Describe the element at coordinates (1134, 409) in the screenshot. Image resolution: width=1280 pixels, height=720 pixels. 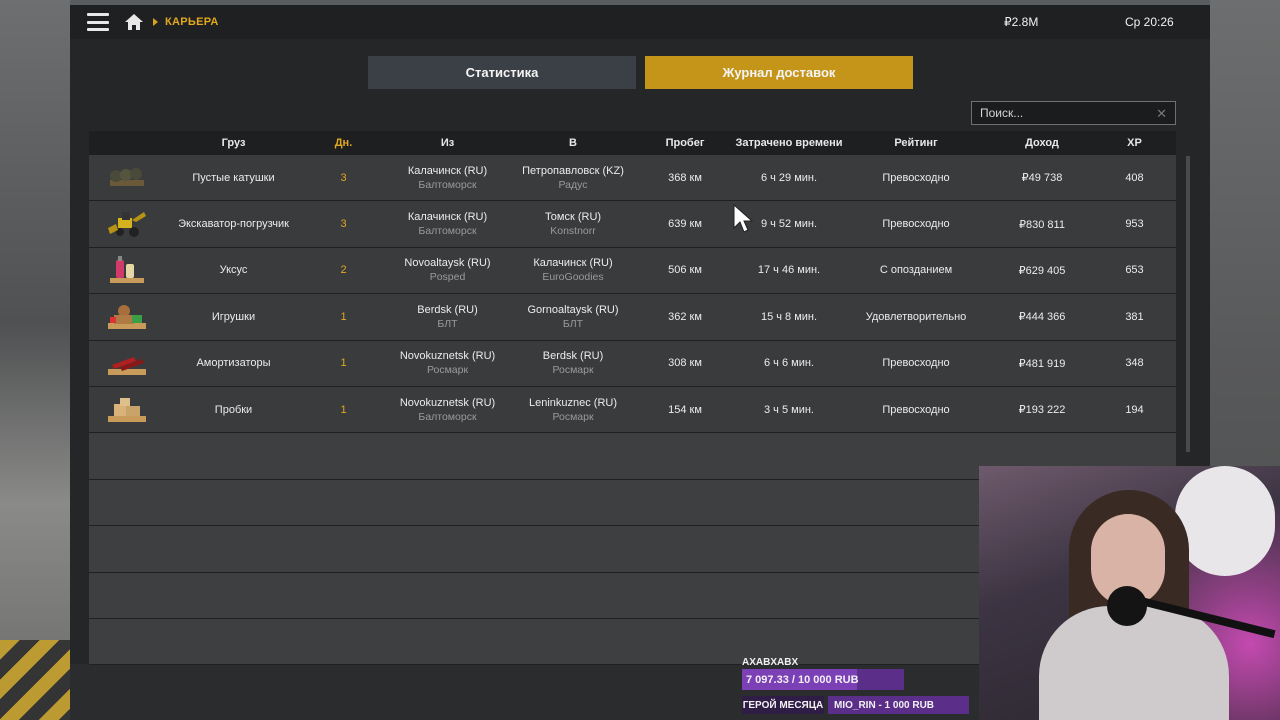
I see `xp-value: 194` at that location.